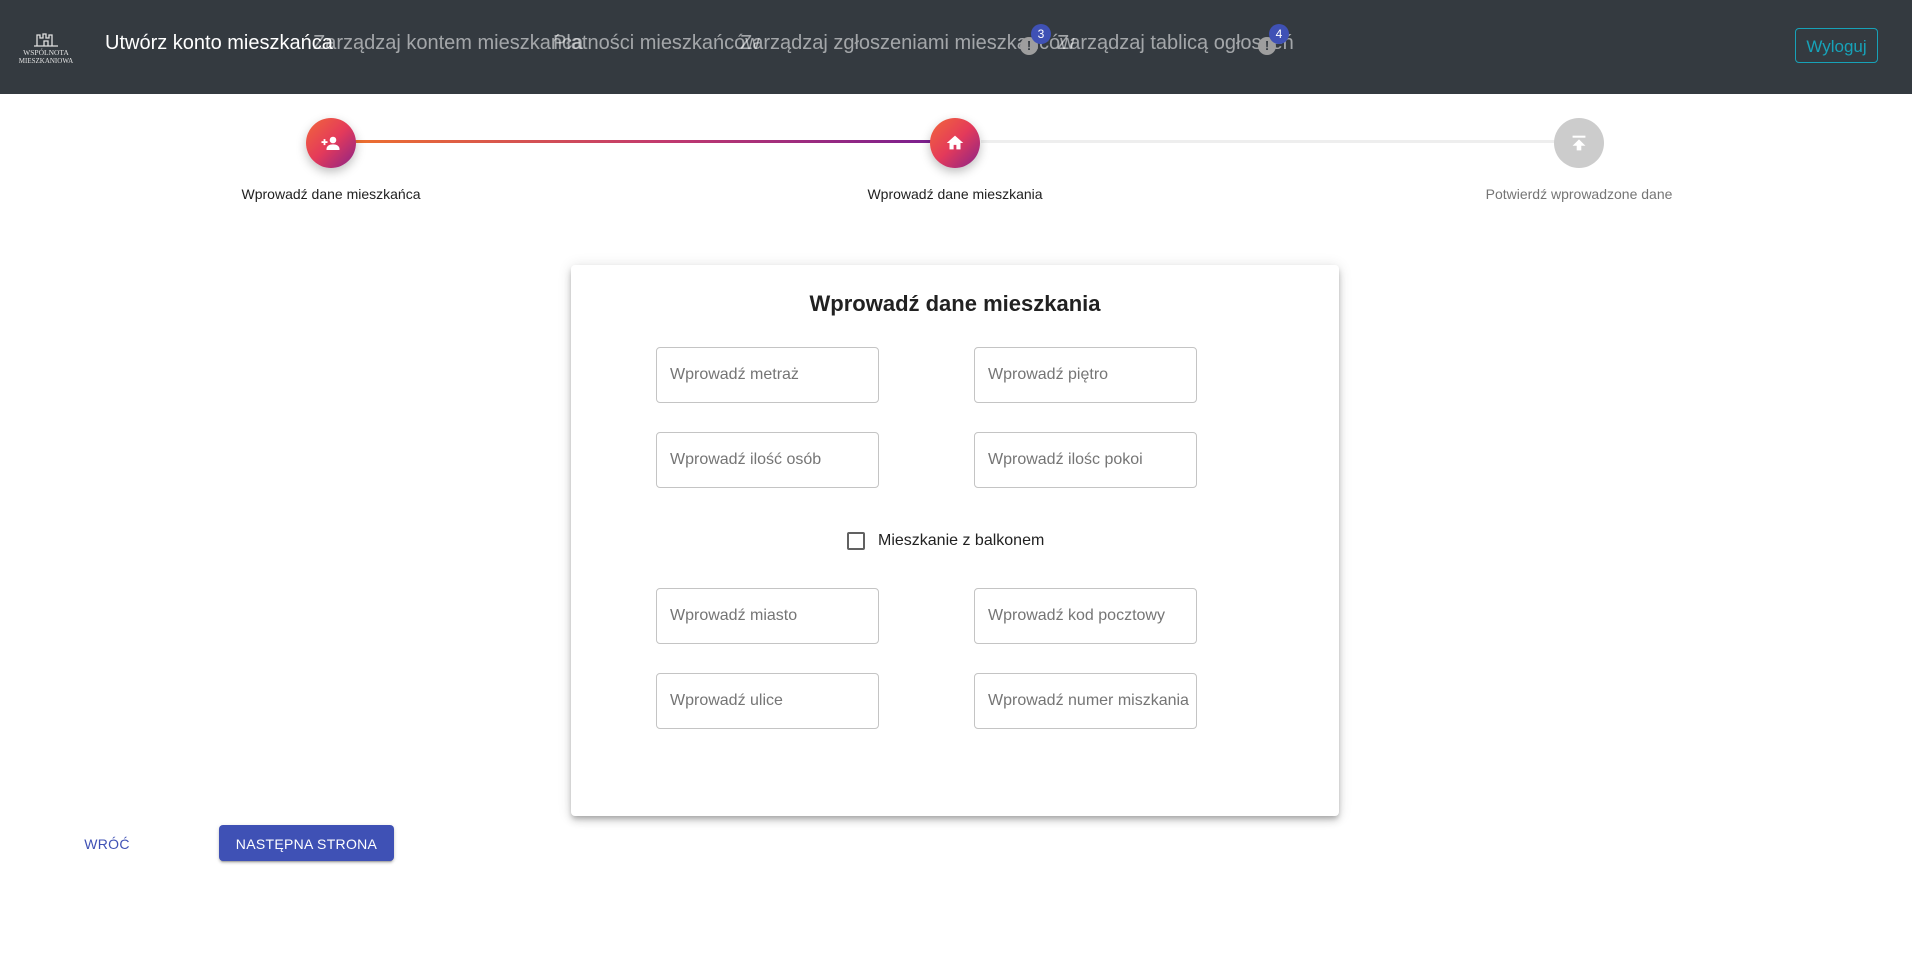  I want to click on back-button: WRÓĆ, so click(107, 843).